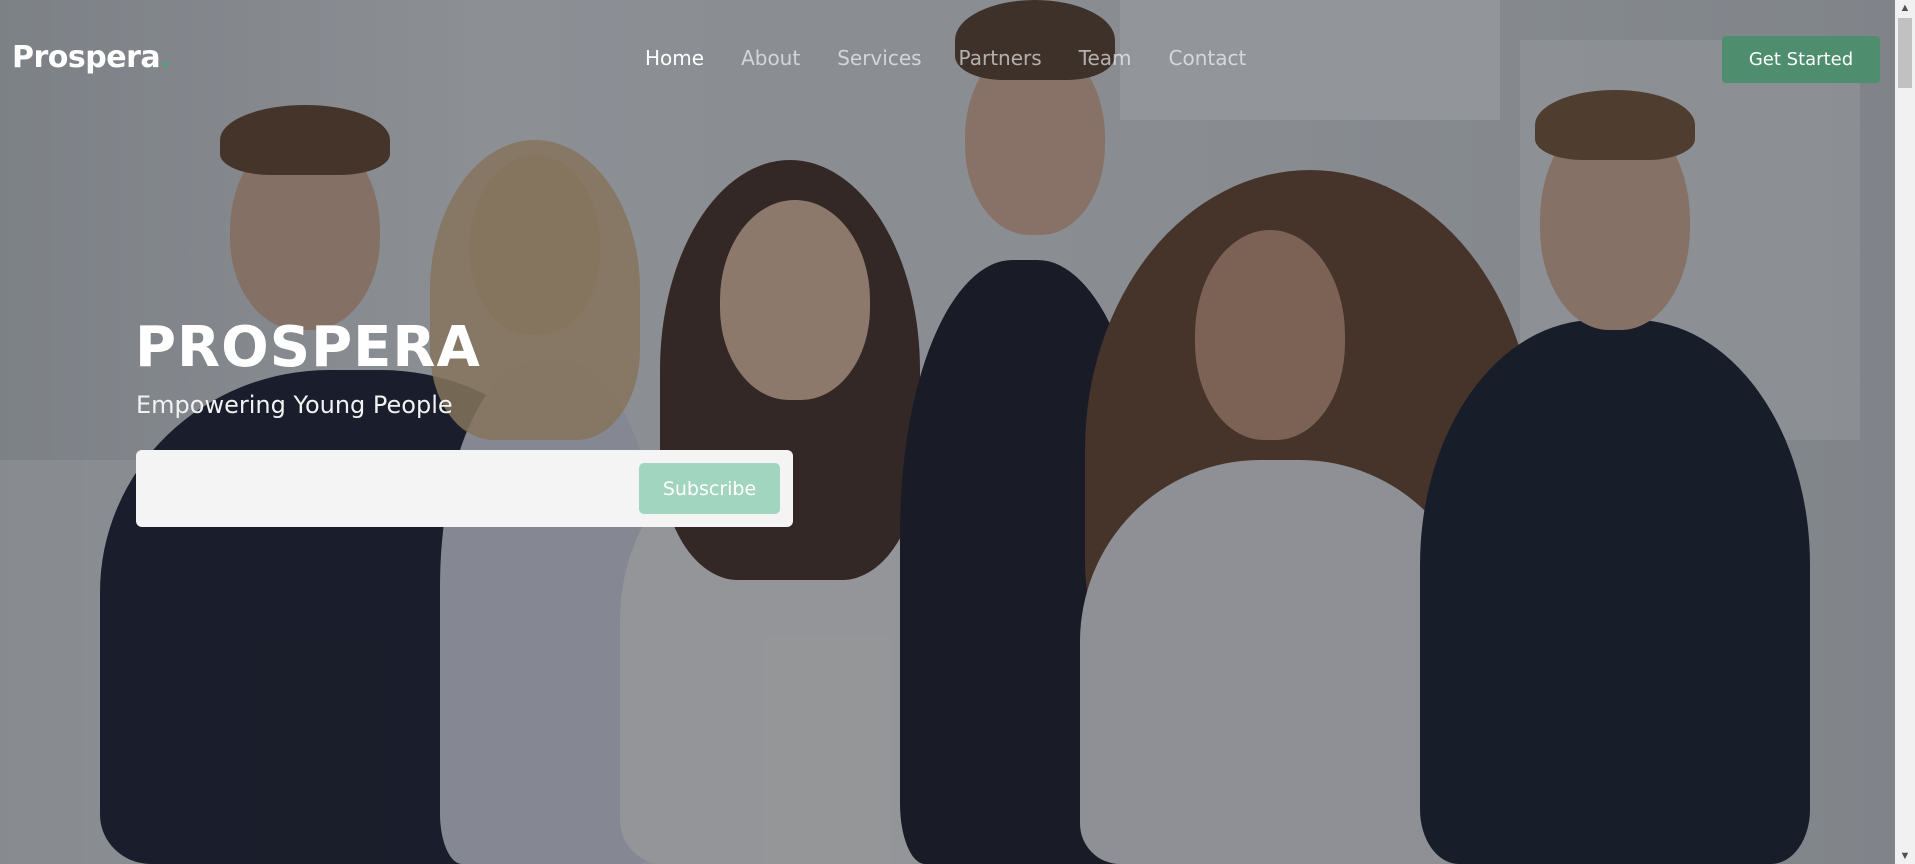 Image resolution: width=1915 pixels, height=864 pixels. What do you see at coordinates (709, 488) in the screenshot?
I see `subscribe-button: Subscribe` at bounding box center [709, 488].